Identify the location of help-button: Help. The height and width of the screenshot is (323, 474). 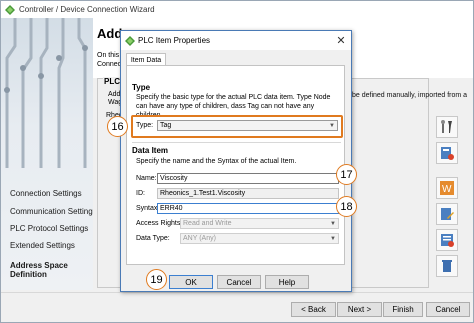
(287, 282).